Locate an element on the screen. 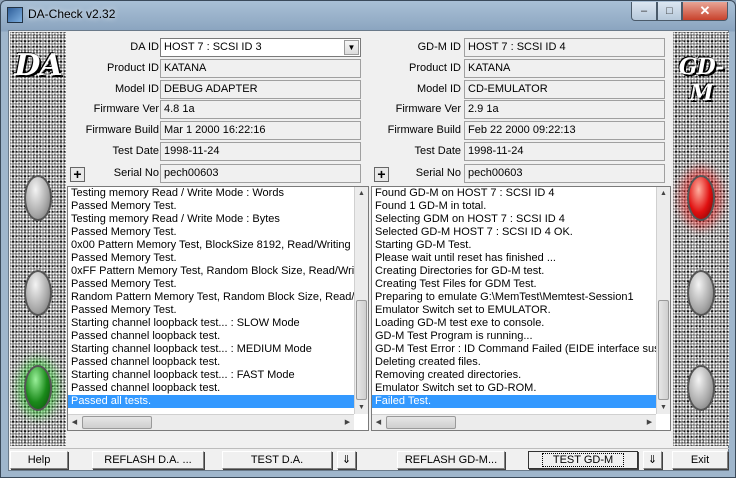 The height and width of the screenshot is (478, 736). gdm-log-line: Creating Test Files for GDM Test. is located at coordinates (514, 284).